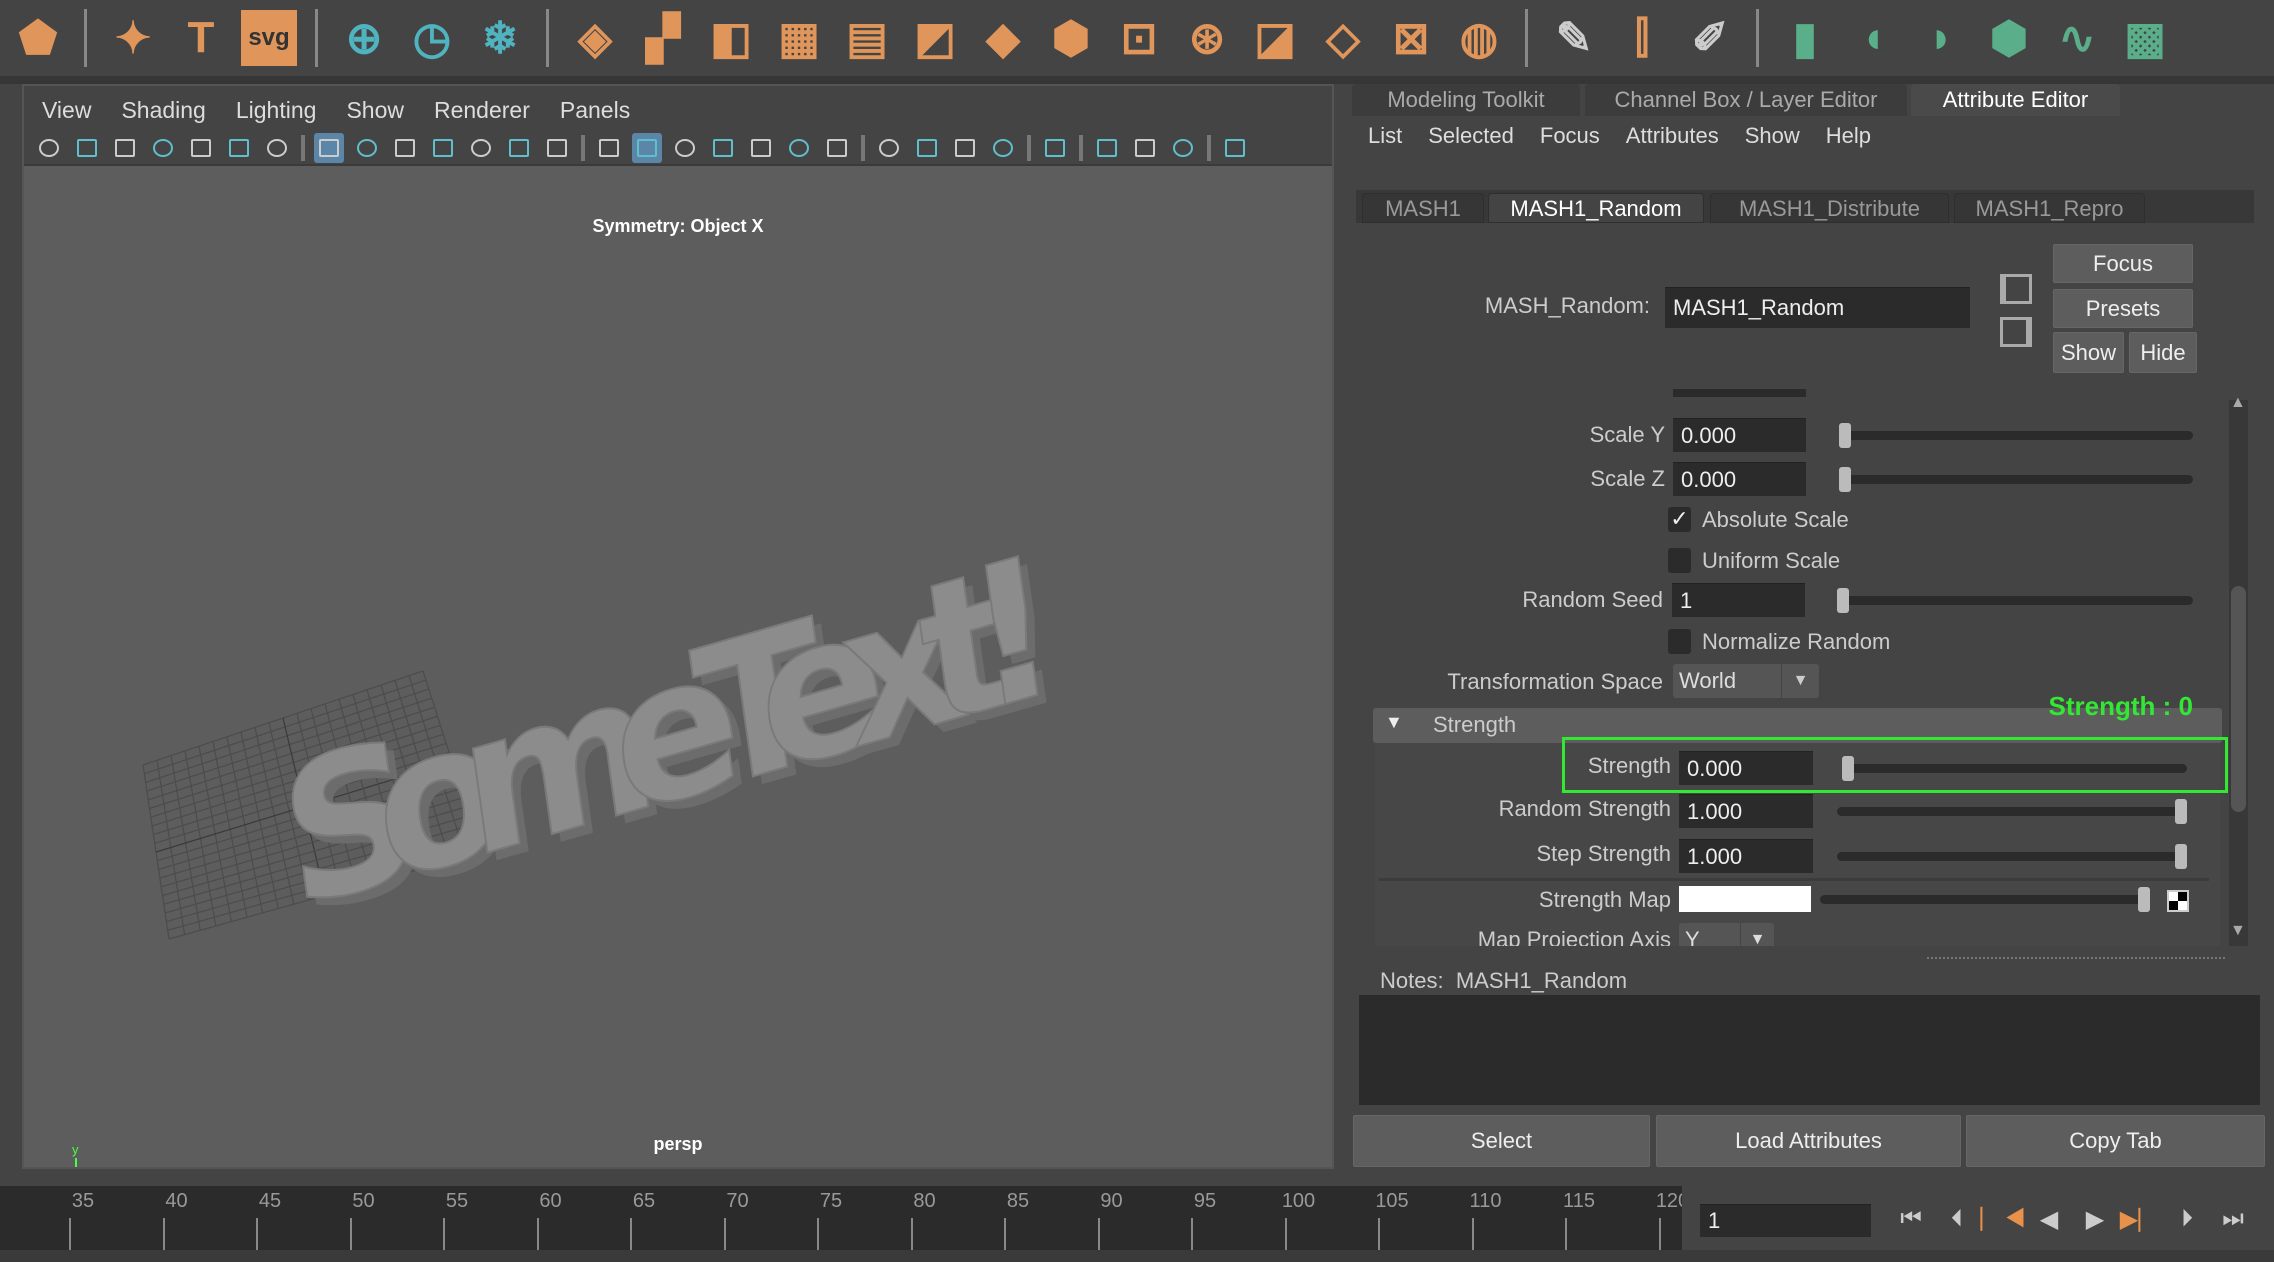 Image resolution: width=2274 pixels, height=1262 pixels. I want to click on step-back-key-icon: ⏴, so click(1957, 1219).